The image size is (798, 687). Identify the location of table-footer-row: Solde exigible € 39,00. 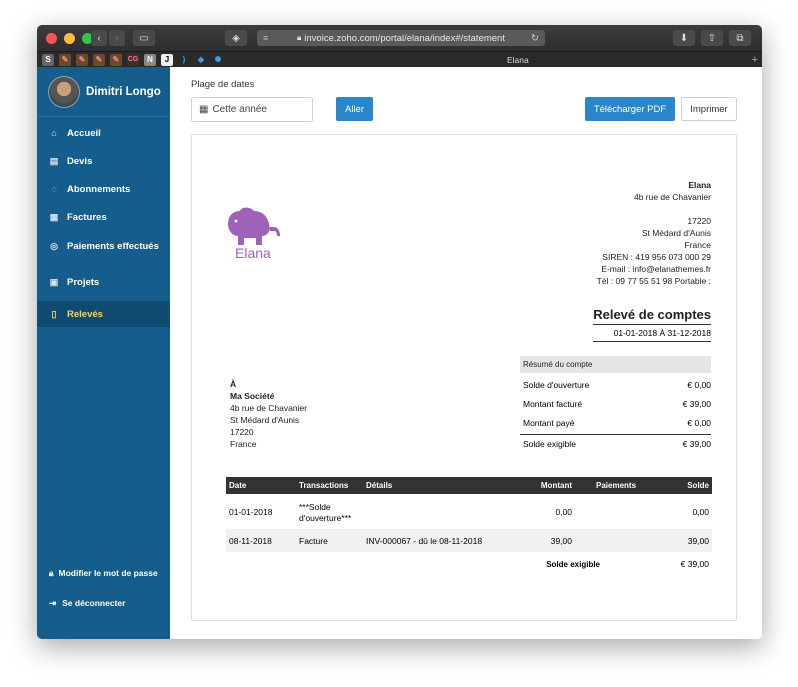
(469, 564).